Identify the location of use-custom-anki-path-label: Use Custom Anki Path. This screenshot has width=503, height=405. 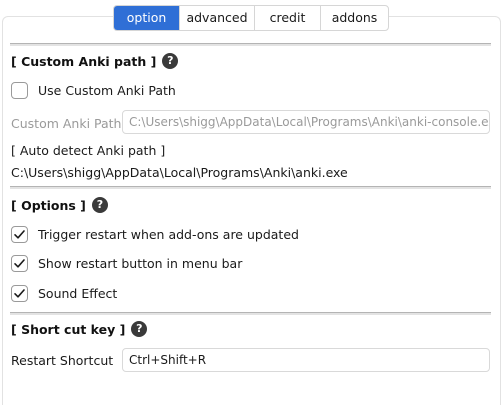
(107, 90).